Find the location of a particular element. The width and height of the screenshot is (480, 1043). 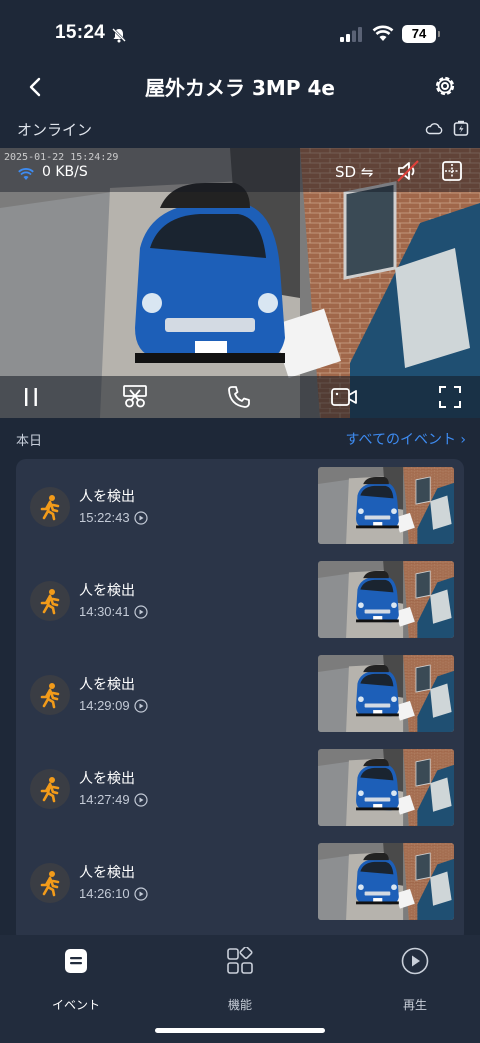

event-time: 14:27:49 is located at coordinates (104, 799).